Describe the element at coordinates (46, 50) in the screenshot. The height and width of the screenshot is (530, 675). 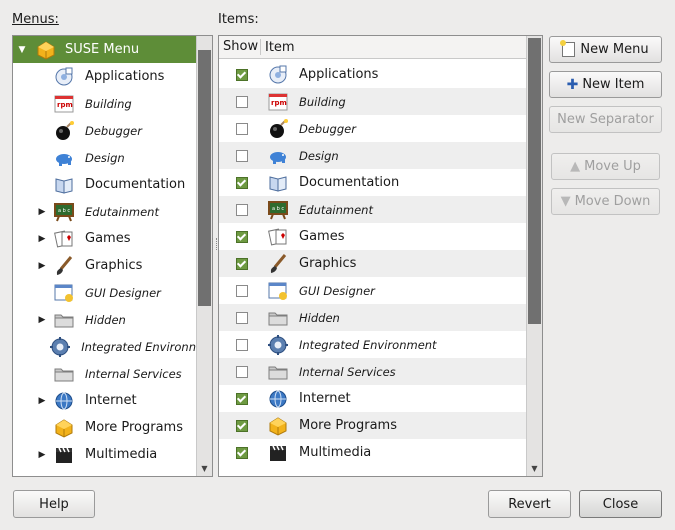
I see `suse-menu-icon` at that location.